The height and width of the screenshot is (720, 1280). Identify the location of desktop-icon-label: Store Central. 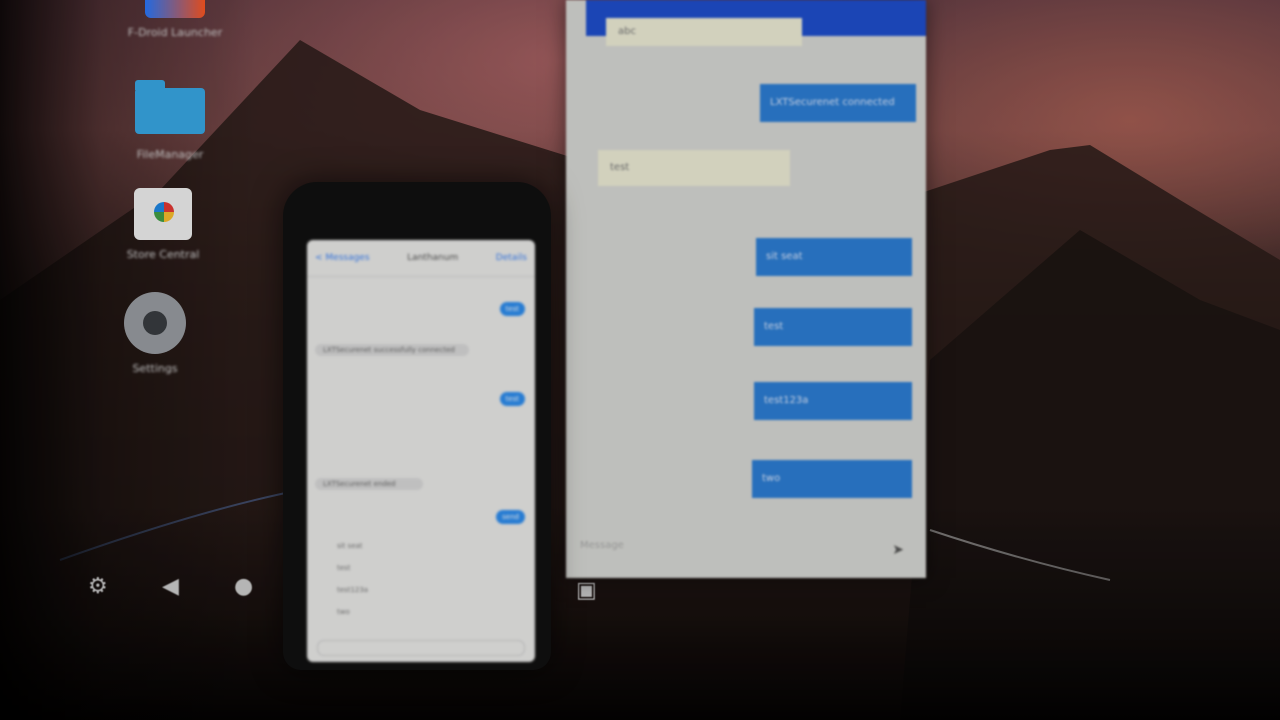
(163, 254).